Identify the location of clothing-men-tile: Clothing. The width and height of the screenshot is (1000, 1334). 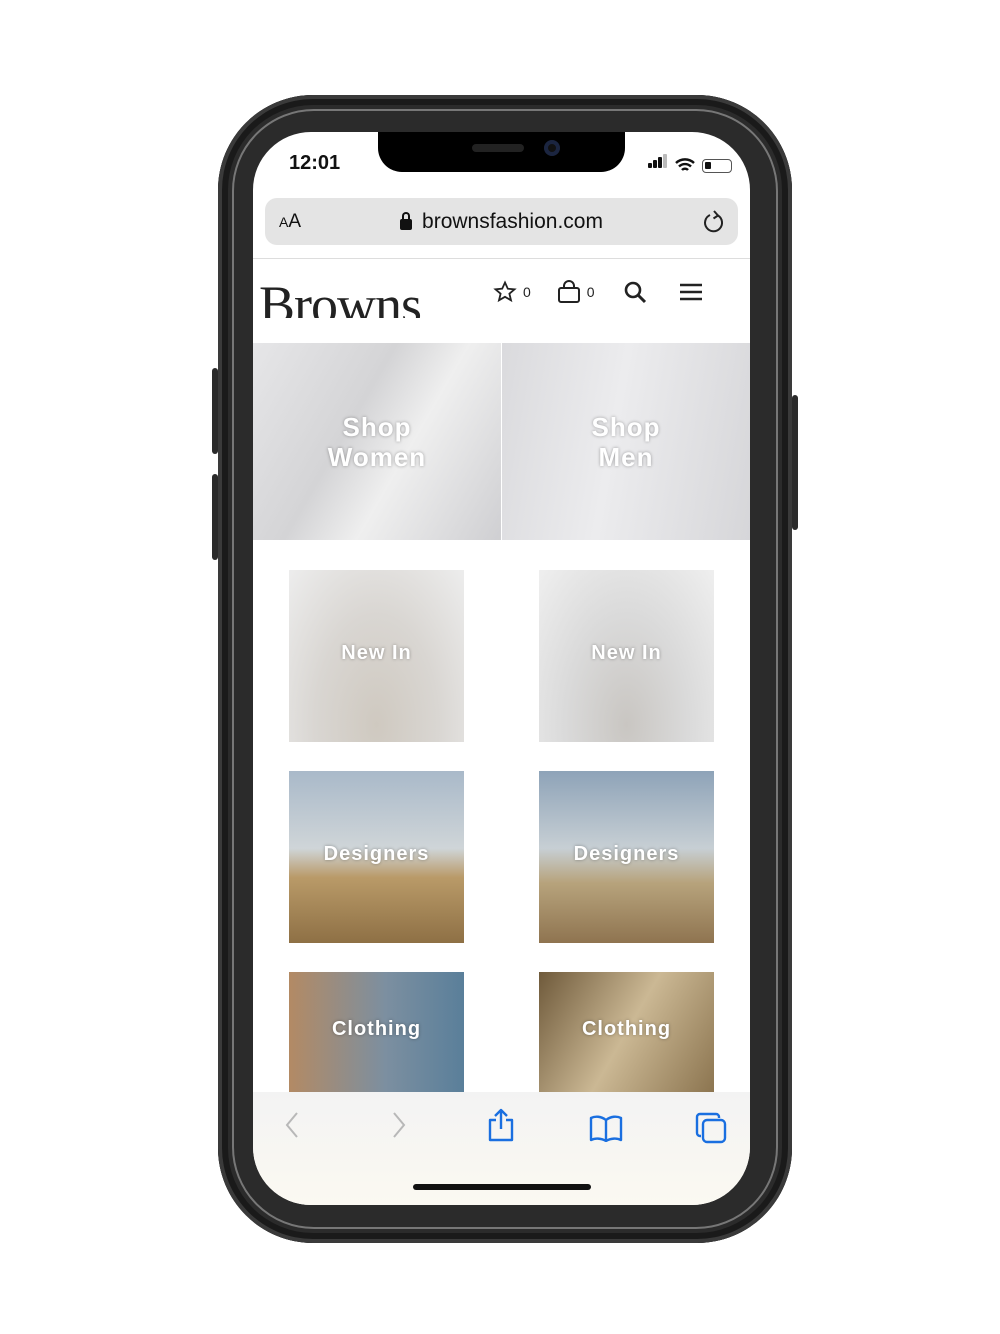
(626, 1032).